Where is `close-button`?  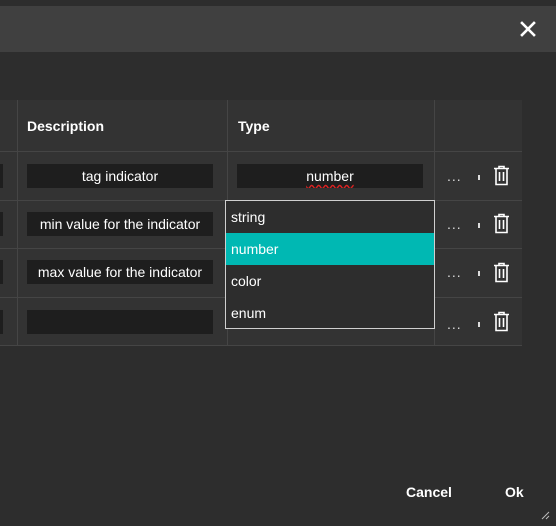 close-button is located at coordinates (528, 29).